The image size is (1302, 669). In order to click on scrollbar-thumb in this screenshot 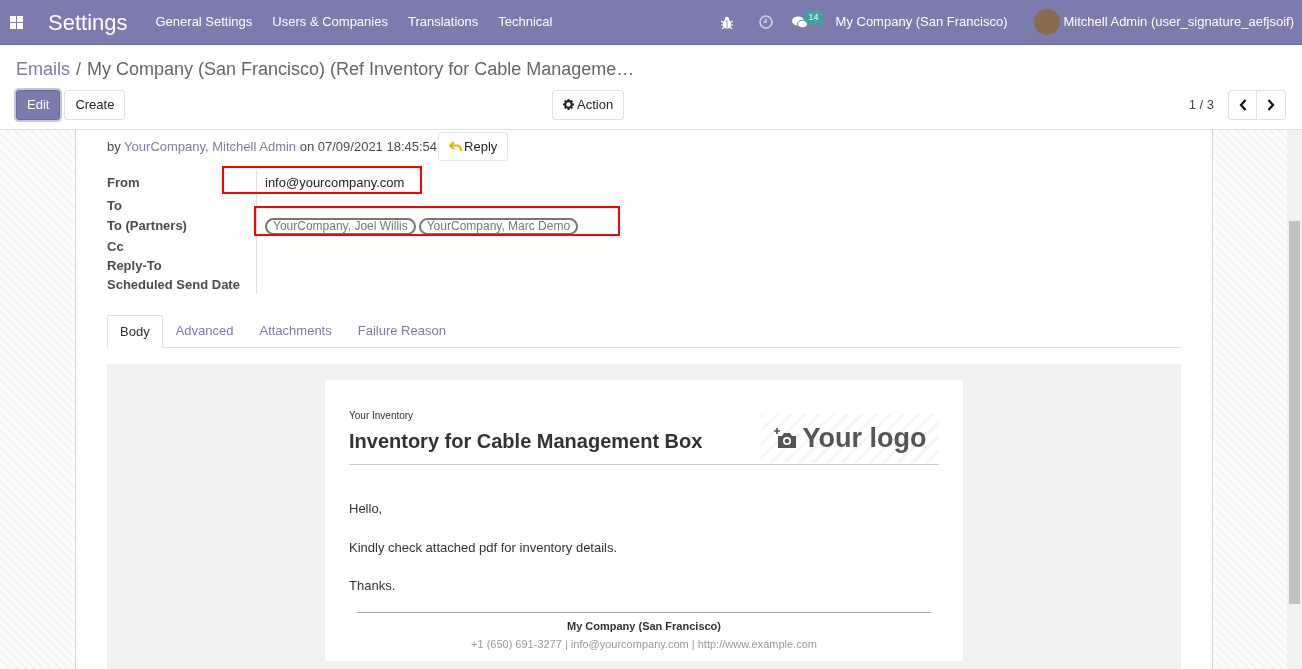, I will do `click(1294, 412)`.